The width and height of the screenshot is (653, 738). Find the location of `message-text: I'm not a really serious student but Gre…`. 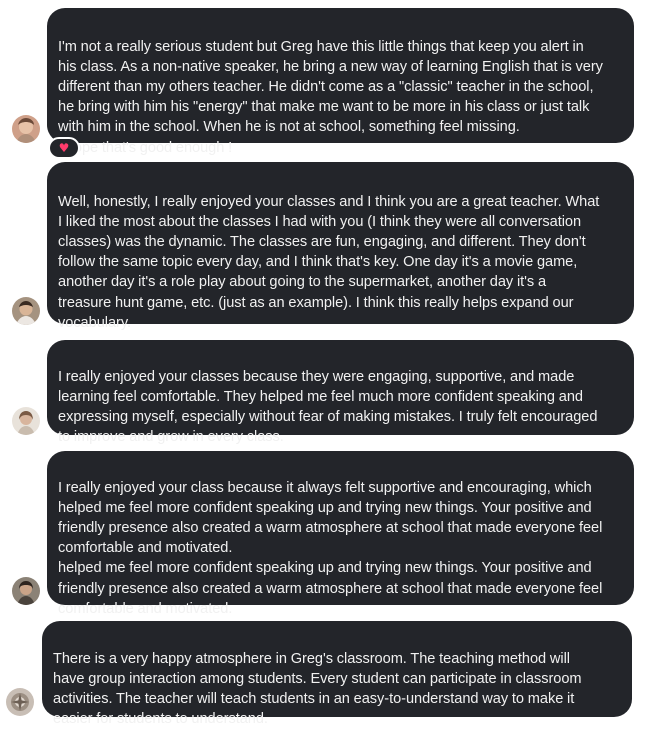

message-text: I'm not a really serious student but Gre… is located at coordinates (330, 97).